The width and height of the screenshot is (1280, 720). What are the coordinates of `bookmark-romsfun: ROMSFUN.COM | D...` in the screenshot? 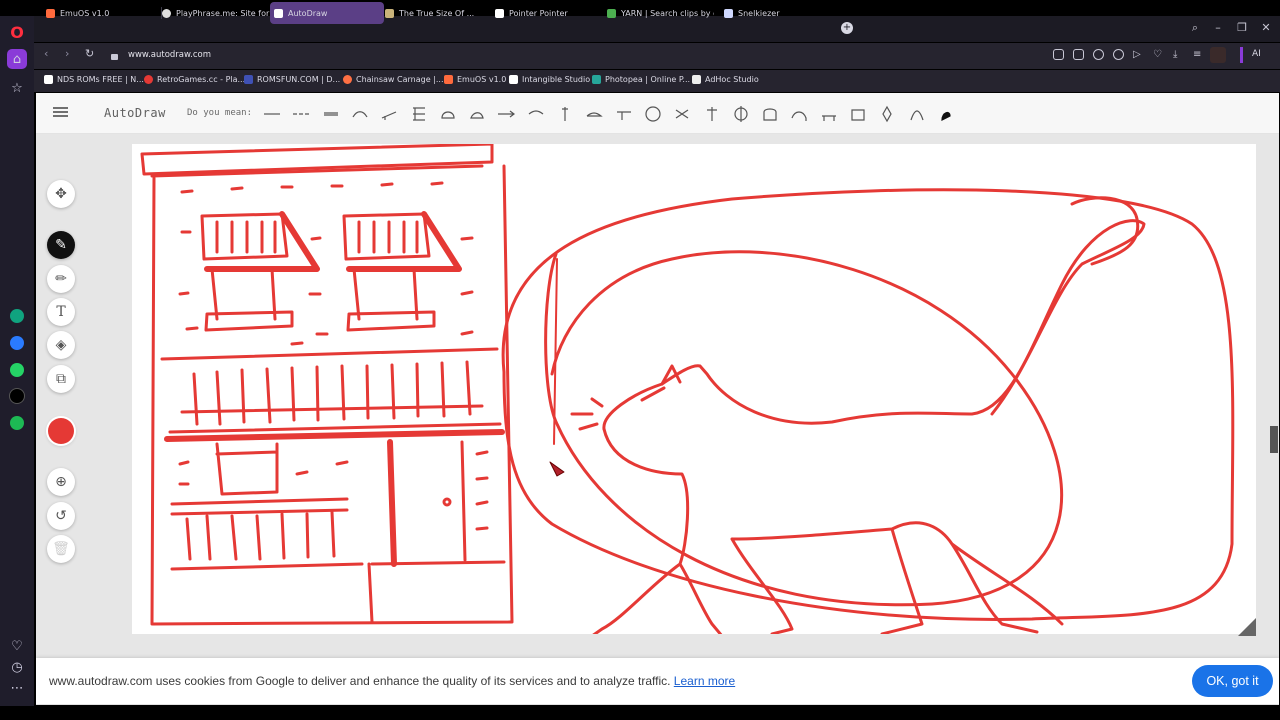 It's located at (292, 79).